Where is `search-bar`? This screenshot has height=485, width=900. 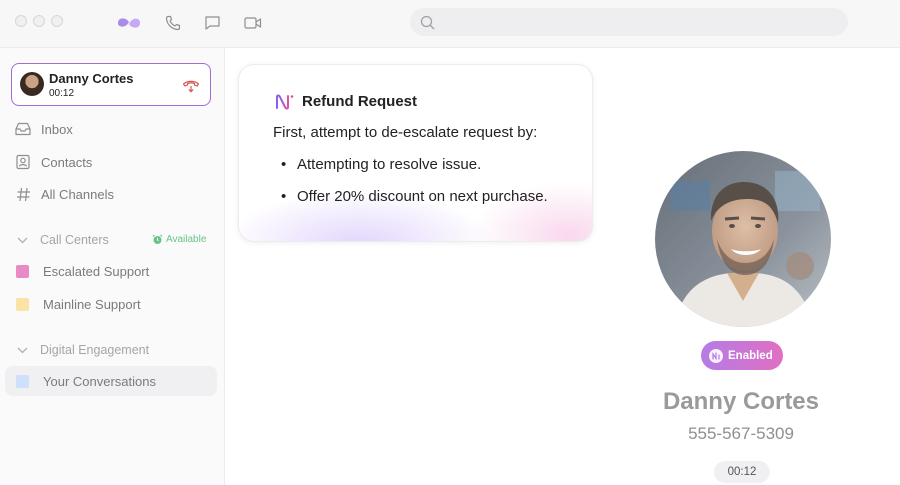 search-bar is located at coordinates (629, 22).